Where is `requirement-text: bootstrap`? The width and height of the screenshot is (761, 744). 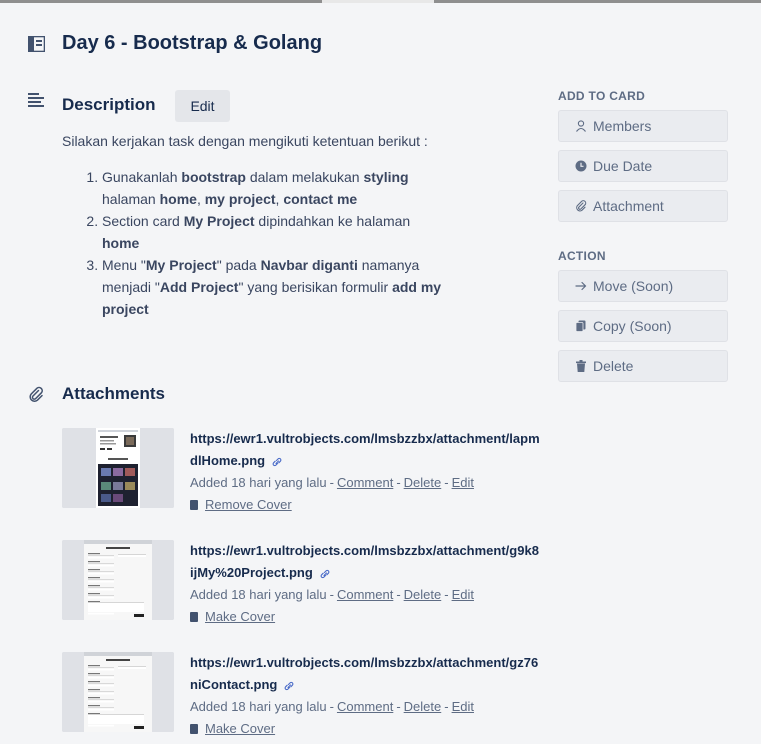
requirement-text: bootstrap is located at coordinates (213, 177).